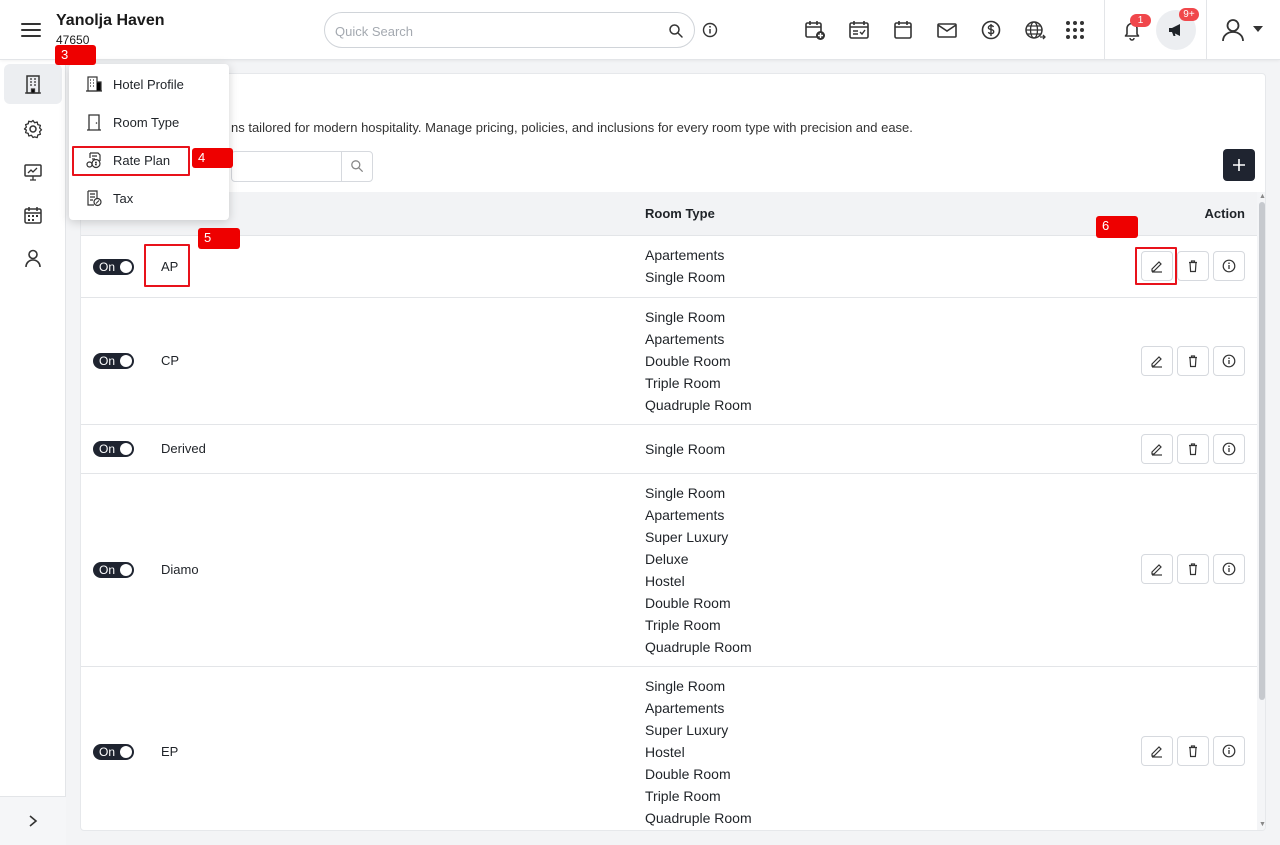  Describe the element at coordinates (33, 820) in the screenshot. I see `sidebar-expand-button` at that location.